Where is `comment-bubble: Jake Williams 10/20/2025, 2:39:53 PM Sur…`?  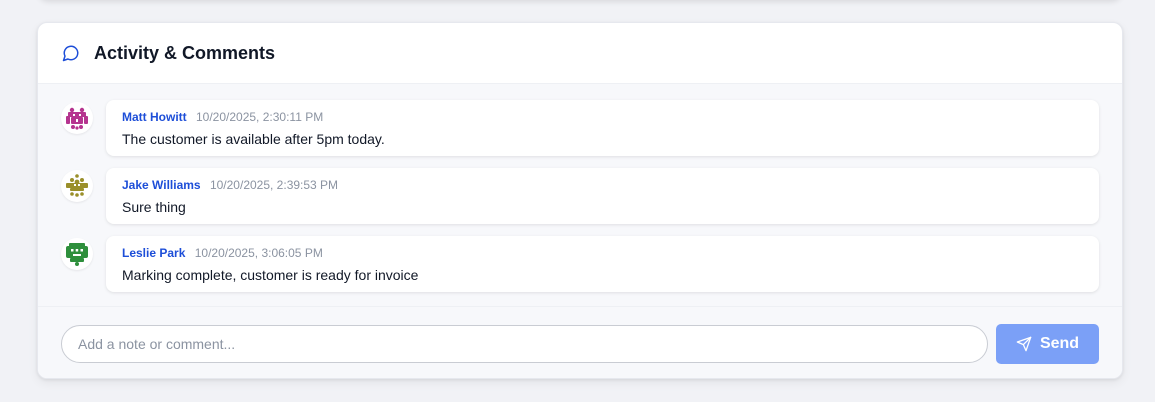
comment-bubble: Jake Williams 10/20/2025, 2:39:53 PM Sur… is located at coordinates (602, 196).